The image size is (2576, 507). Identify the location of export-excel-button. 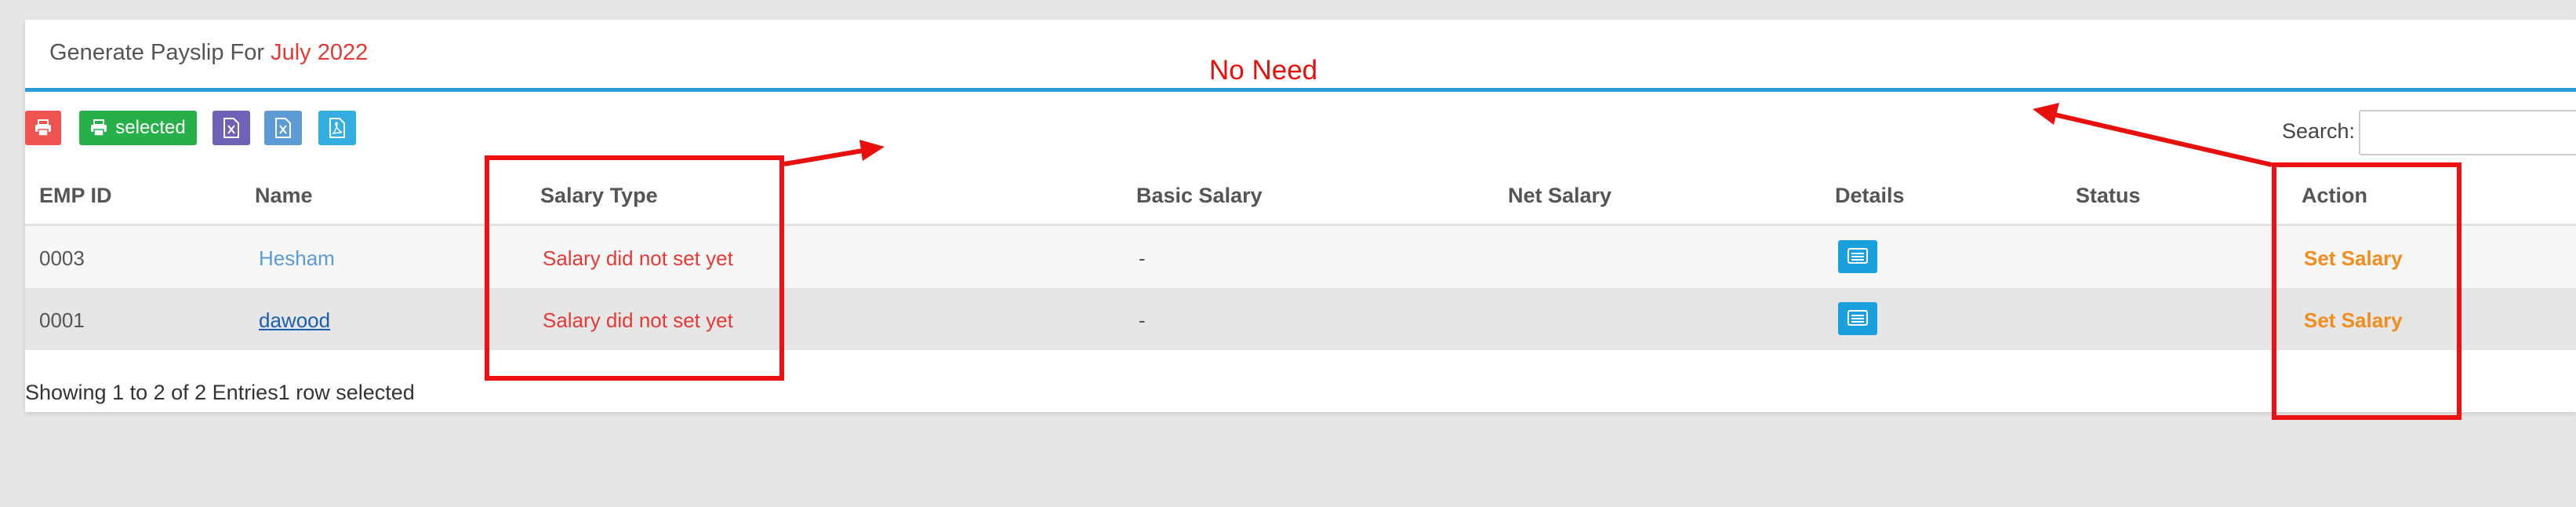
(231, 128).